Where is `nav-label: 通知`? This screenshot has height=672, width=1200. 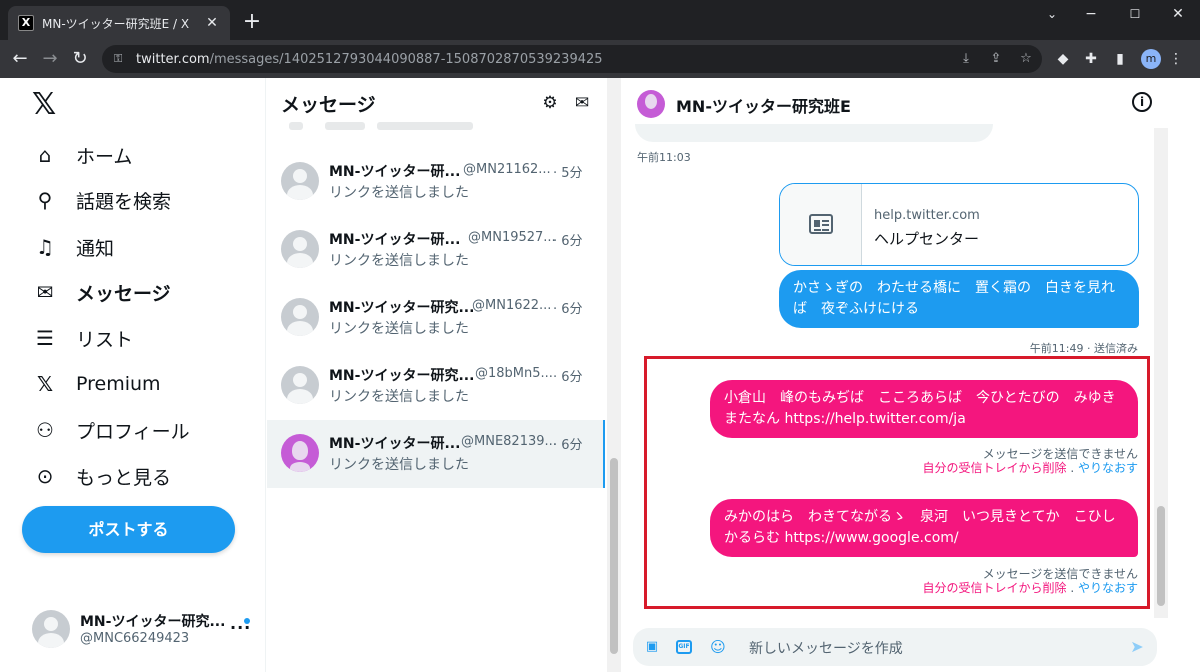
nav-label: 通知 is located at coordinates (95, 248).